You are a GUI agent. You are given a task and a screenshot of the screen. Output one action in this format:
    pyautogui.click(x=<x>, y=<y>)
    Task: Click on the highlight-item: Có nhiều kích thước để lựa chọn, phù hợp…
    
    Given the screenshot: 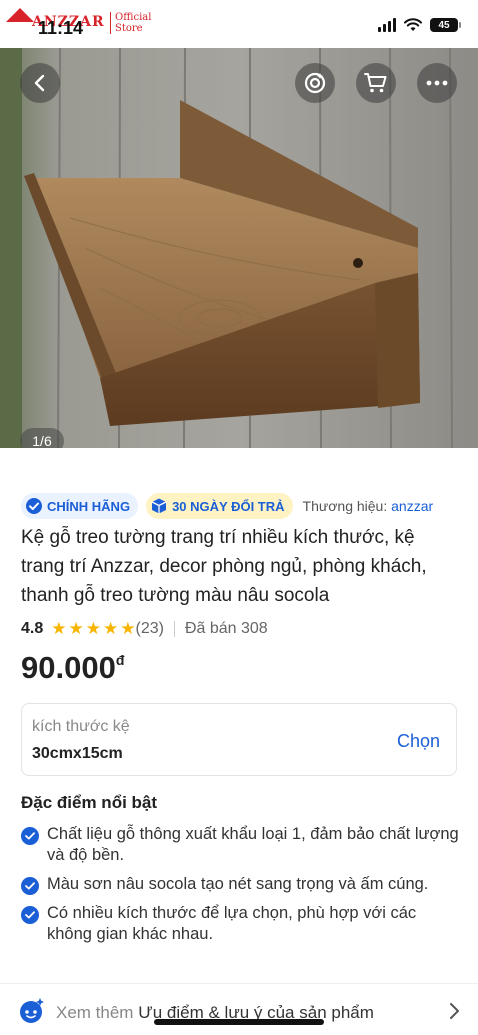 What is the action you would take?
    pyautogui.click(x=241, y=924)
    